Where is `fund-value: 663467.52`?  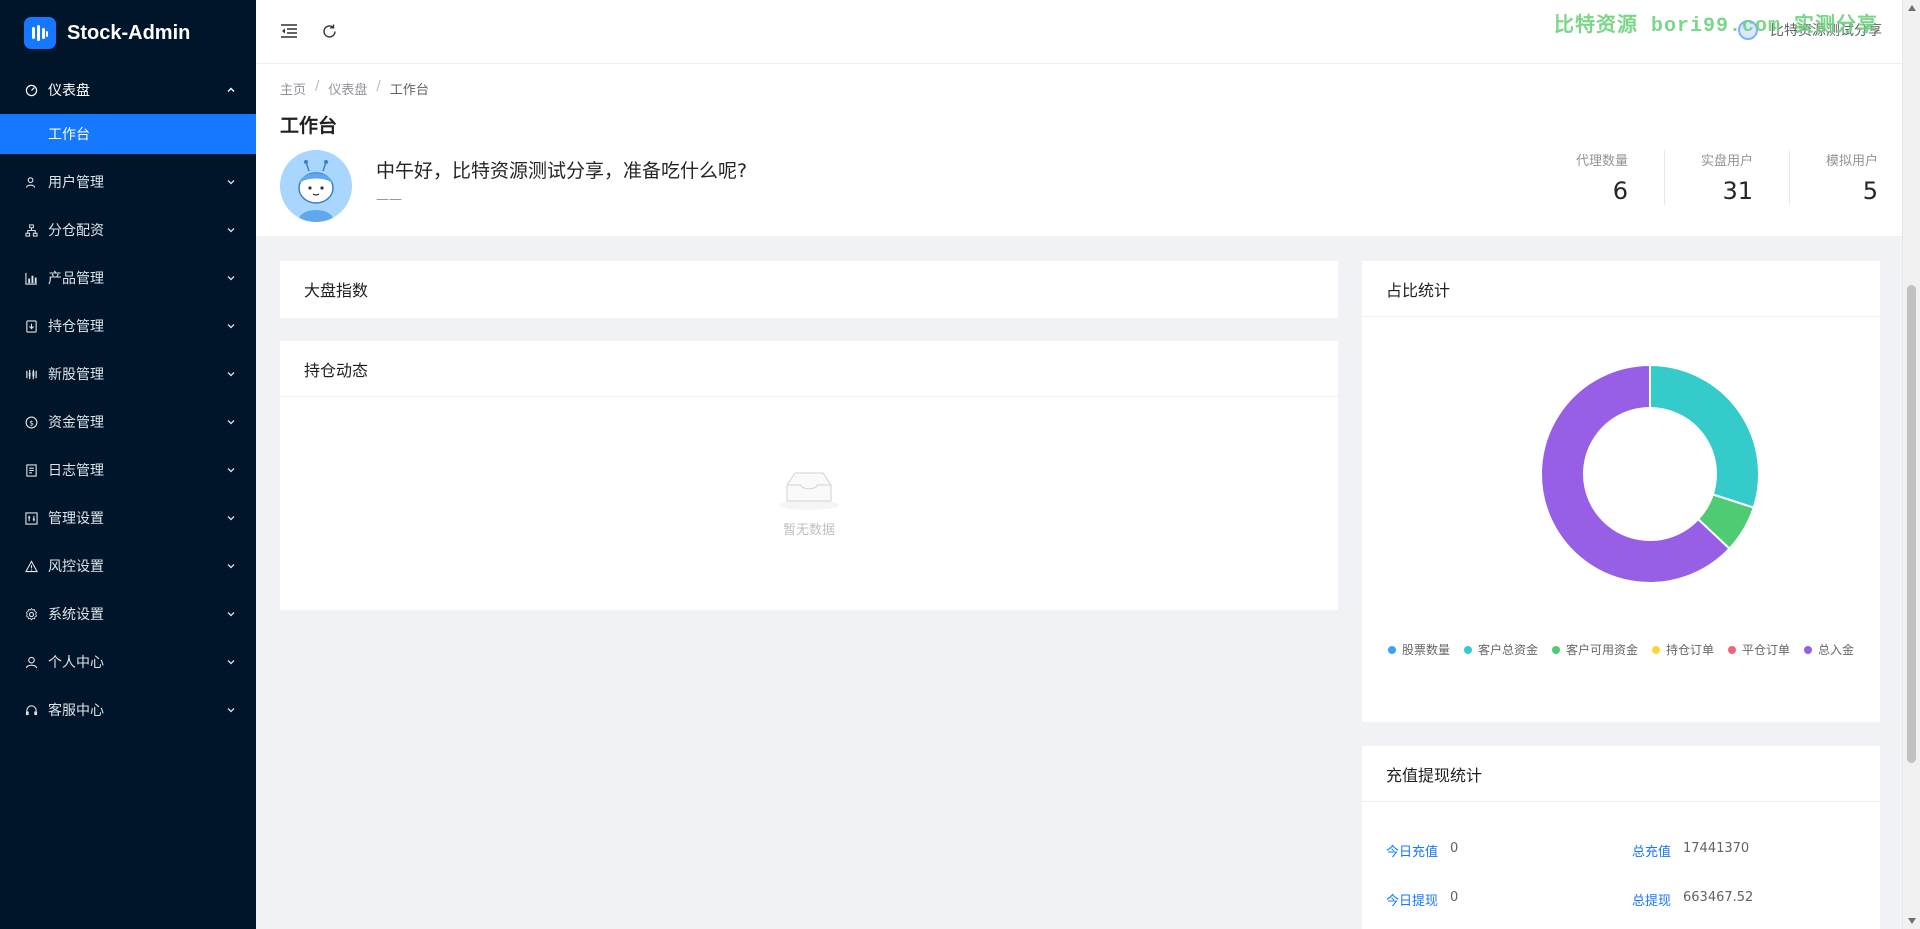
fund-value: 663467.52 is located at coordinates (1718, 897).